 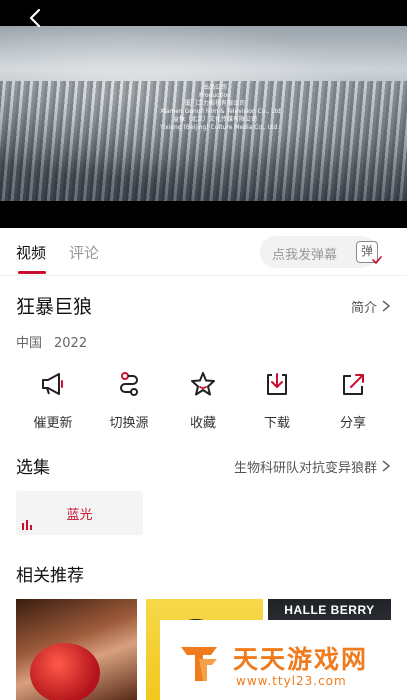 What do you see at coordinates (214, 103) in the screenshot?
I see `credit-line: 厦门工力影视有限公司` at bounding box center [214, 103].